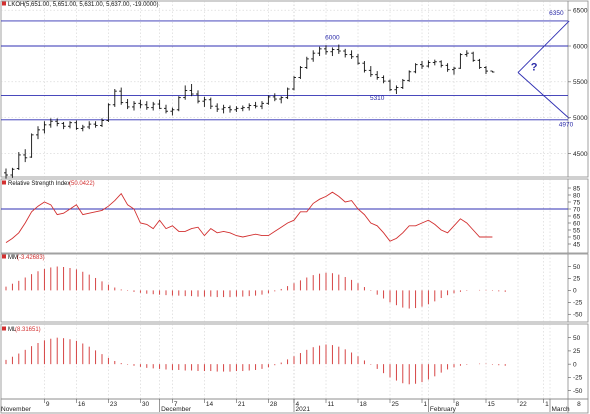 Image resolution: width=590 pixels, height=414 pixels. What do you see at coordinates (146, 404) in the screenshot?
I see `date-tick-label: 30` at bounding box center [146, 404].